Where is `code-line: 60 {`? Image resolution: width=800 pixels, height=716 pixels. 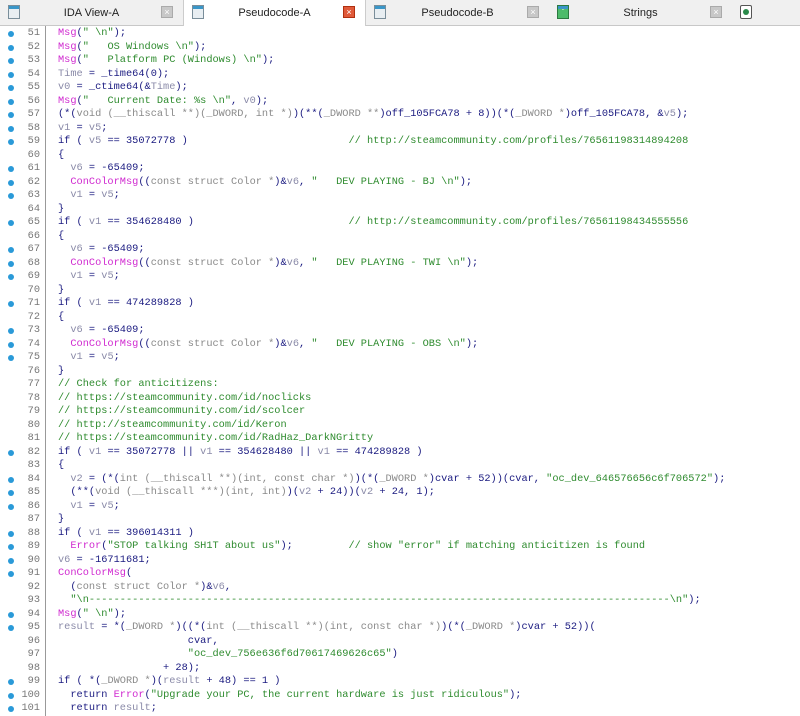
code-line: 60 { is located at coordinates (400, 156).